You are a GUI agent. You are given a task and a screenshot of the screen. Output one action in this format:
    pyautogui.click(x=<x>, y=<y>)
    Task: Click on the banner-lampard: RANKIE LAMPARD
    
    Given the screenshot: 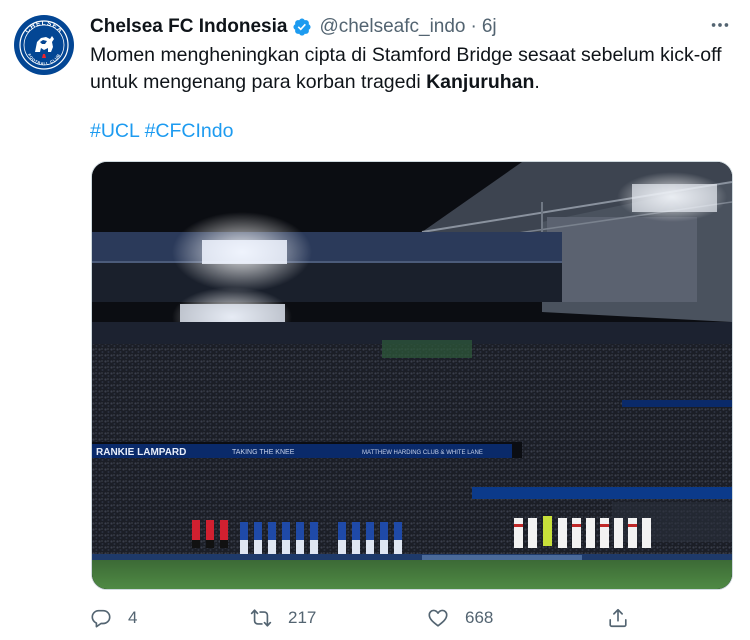 What is the action you would take?
    pyautogui.click(x=141, y=452)
    